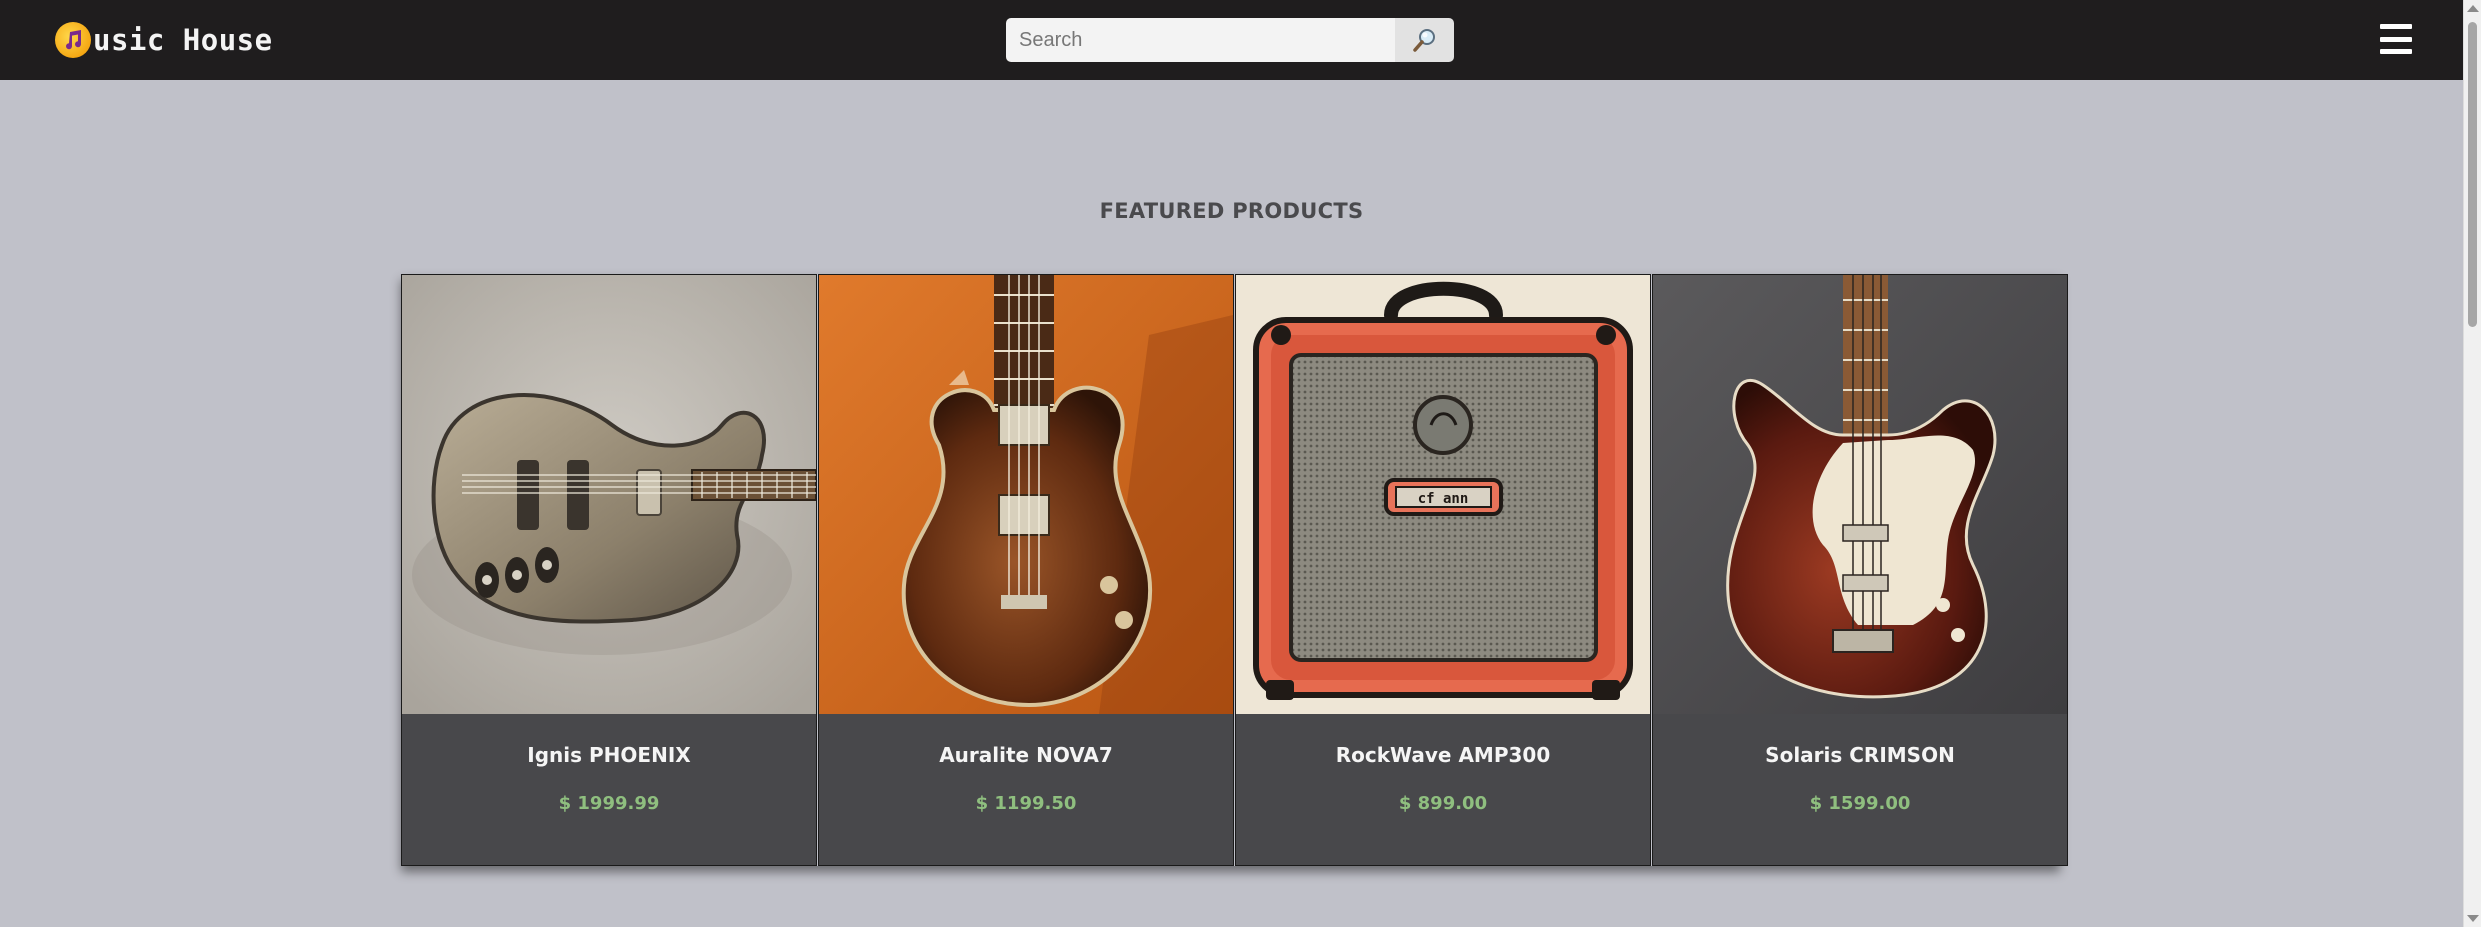  What do you see at coordinates (2472, 174) in the screenshot?
I see `scrollbar-thumb` at bounding box center [2472, 174].